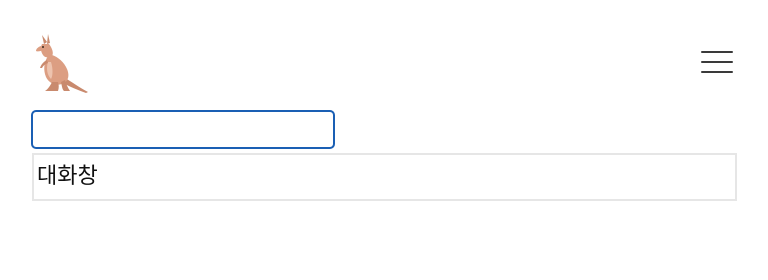 Image resolution: width=768 pixels, height=280 pixels. What do you see at coordinates (62, 63) in the screenshot?
I see `kangaroo-icon` at bounding box center [62, 63].